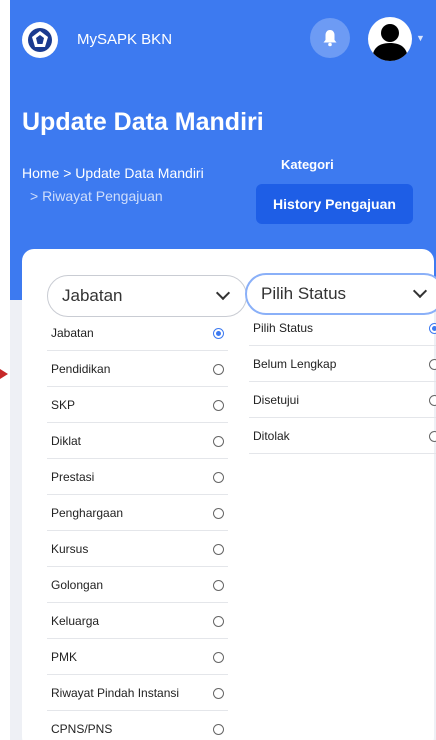 This screenshot has height=740, width=436. I want to click on option-label: Diklat, so click(66, 440).